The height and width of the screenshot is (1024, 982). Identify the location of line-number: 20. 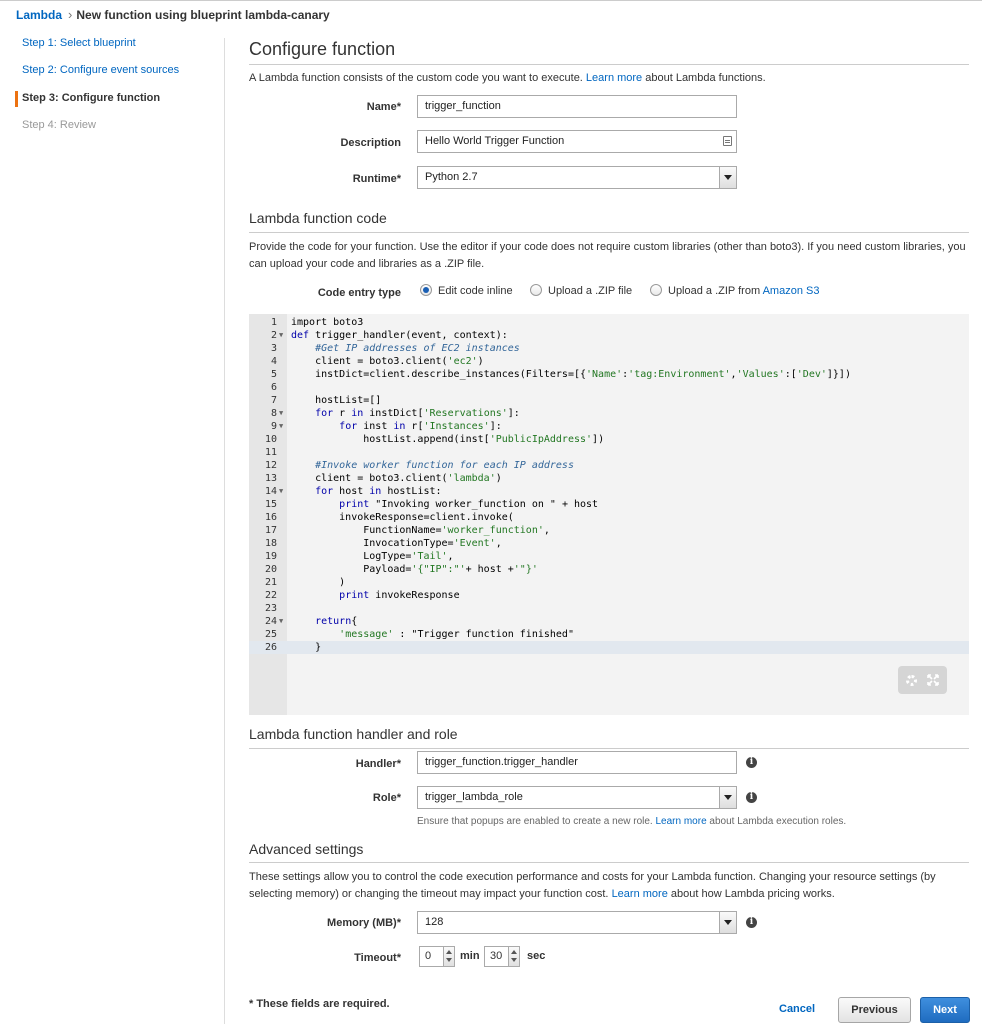
(270, 569).